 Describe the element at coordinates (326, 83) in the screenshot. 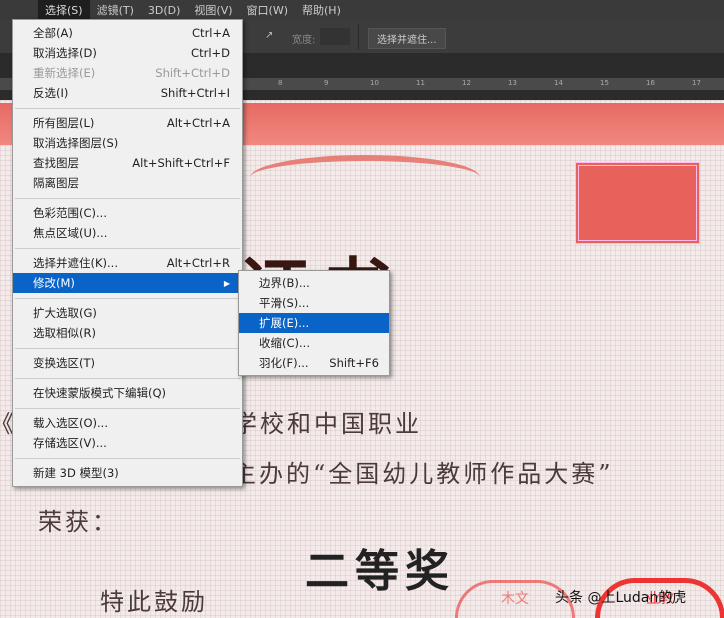

I see `ruler-tick: 9` at that location.